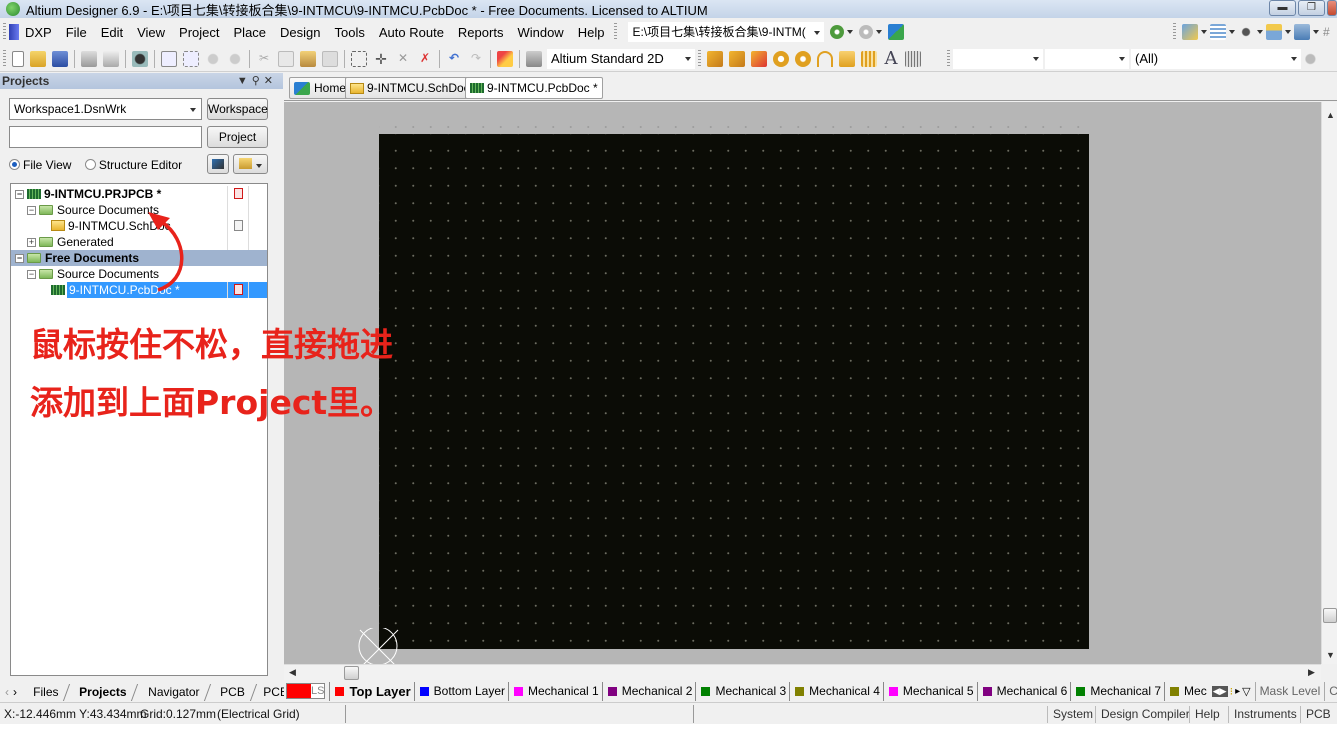 The height and width of the screenshot is (744, 1337). I want to click on polygon-pour-icon, so click(869, 58).